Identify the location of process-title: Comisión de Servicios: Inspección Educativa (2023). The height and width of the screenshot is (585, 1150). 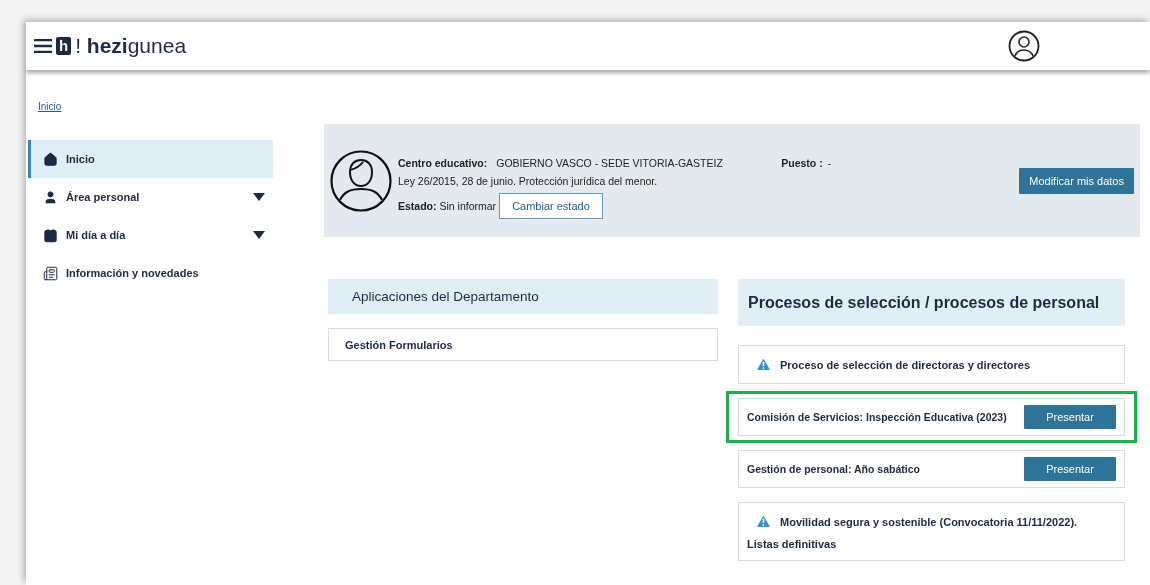
(877, 417).